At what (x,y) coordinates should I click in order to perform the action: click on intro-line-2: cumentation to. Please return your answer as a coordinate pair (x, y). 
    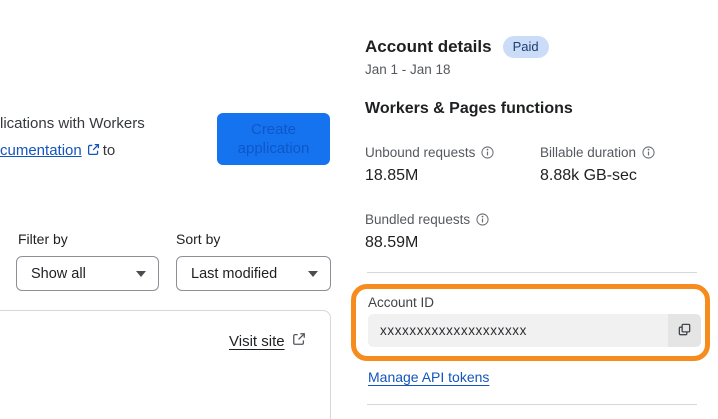
    Looking at the image, I should click on (105, 151).